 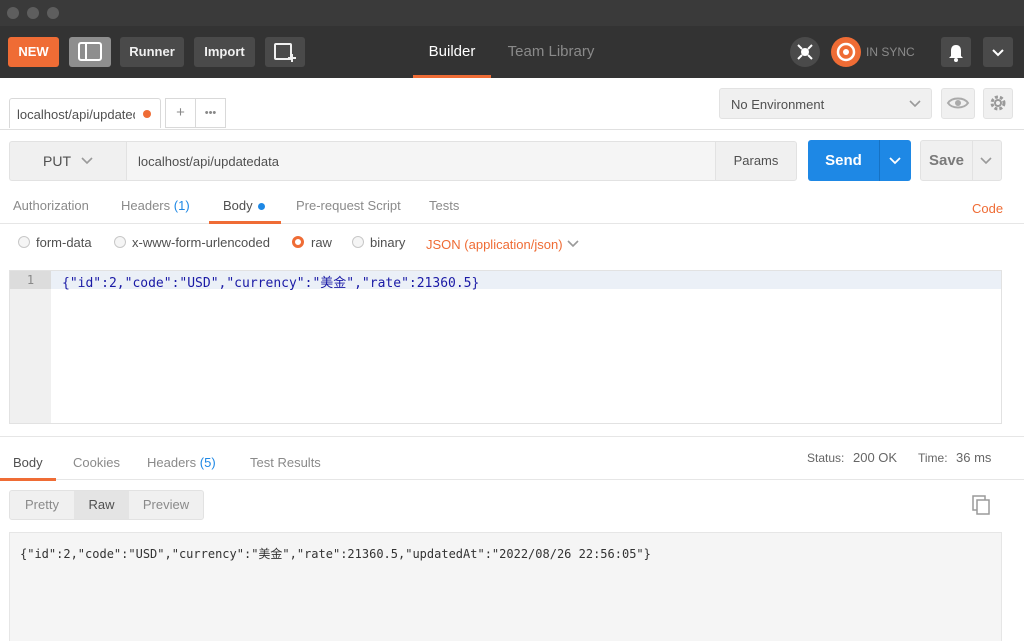 I want to click on response-headers-label: Headers, so click(x=172, y=462).